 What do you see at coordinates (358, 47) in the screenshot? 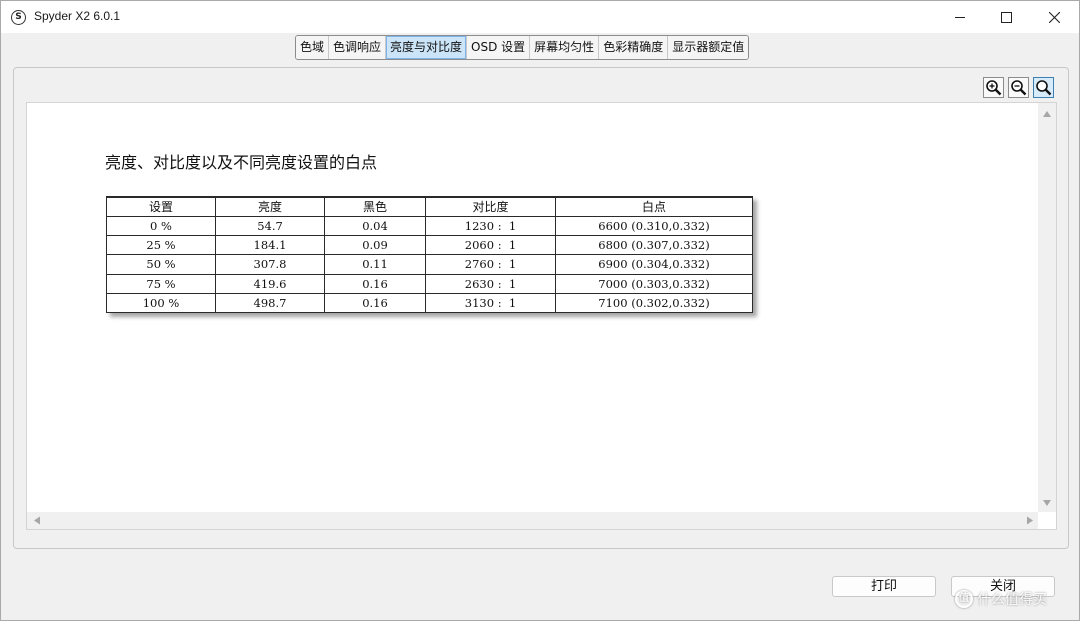
I see `tab-tone-response: 色调响应` at bounding box center [358, 47].